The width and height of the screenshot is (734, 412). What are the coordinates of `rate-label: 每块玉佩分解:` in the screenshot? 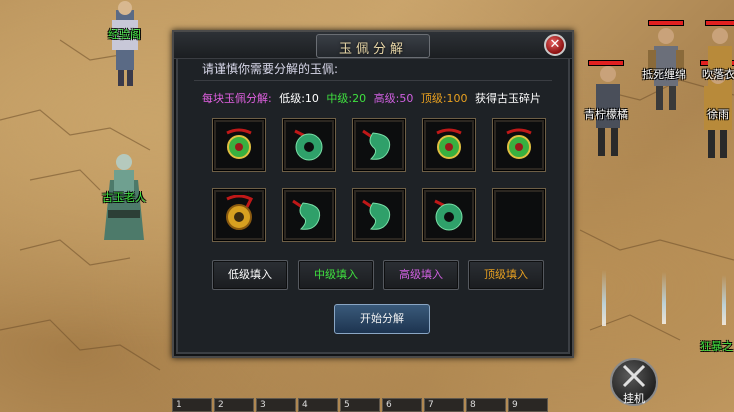 It's located at (237, 98).